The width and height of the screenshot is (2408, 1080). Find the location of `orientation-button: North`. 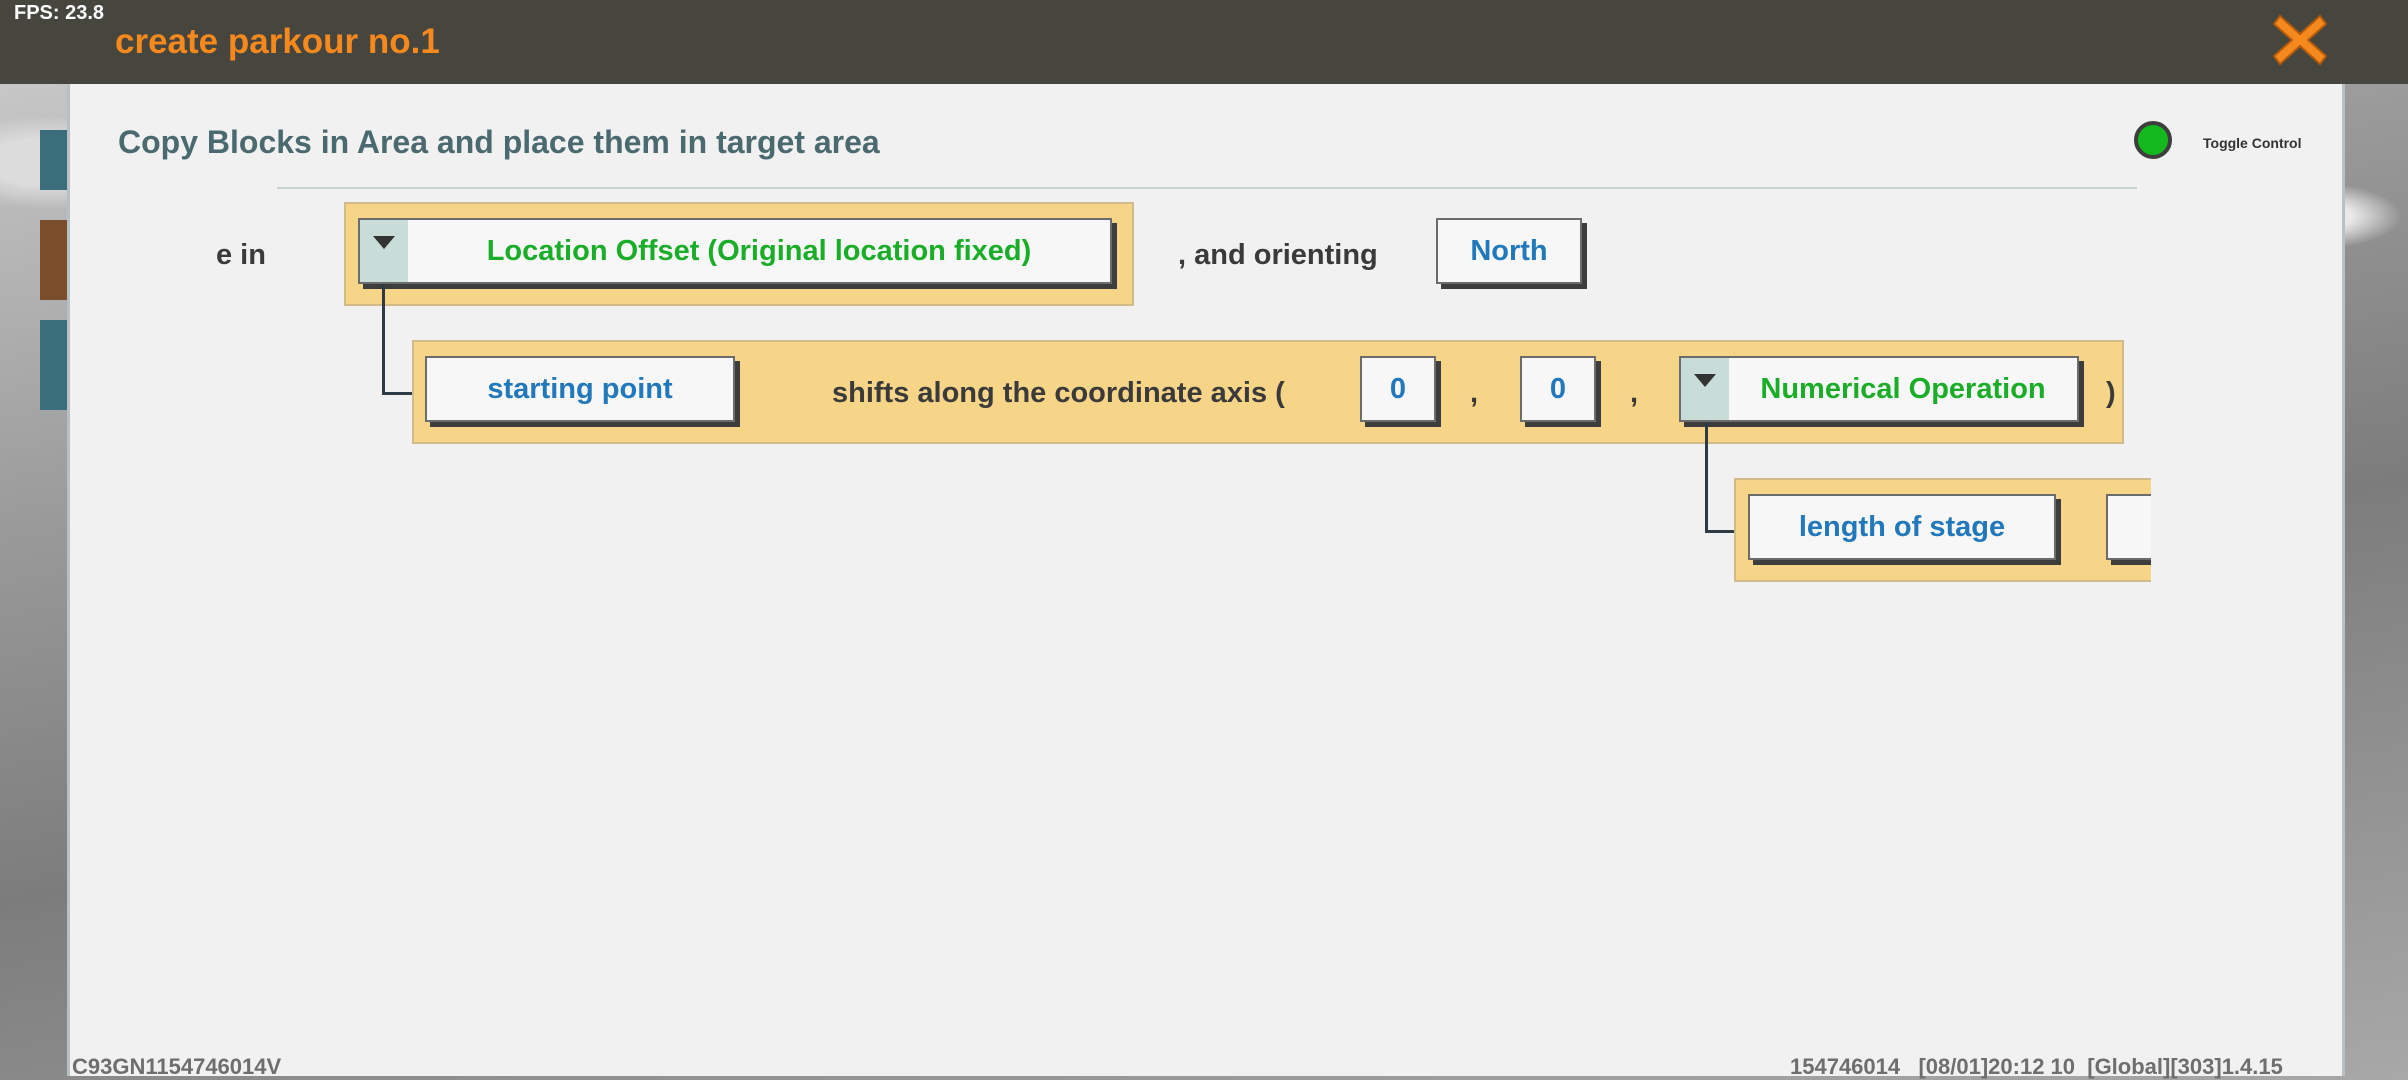

orientation-button: North is located at coordinates (1509, 251).